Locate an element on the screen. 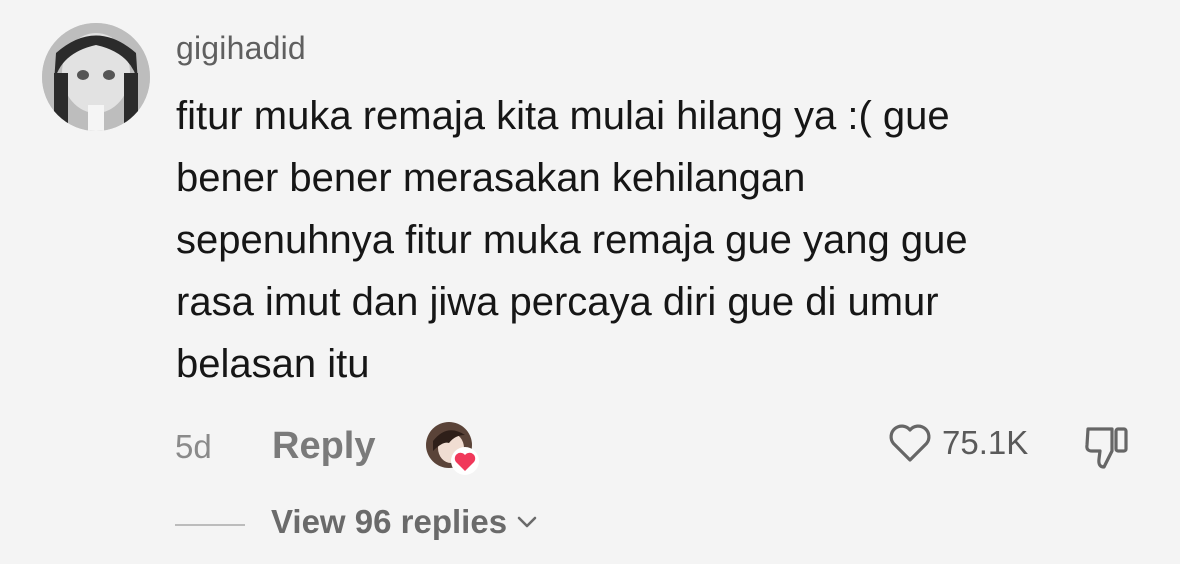 The height and width of the screenshot is (564, 1180). view-replies-button: View 96 replies is located at coordinates (405, 522).